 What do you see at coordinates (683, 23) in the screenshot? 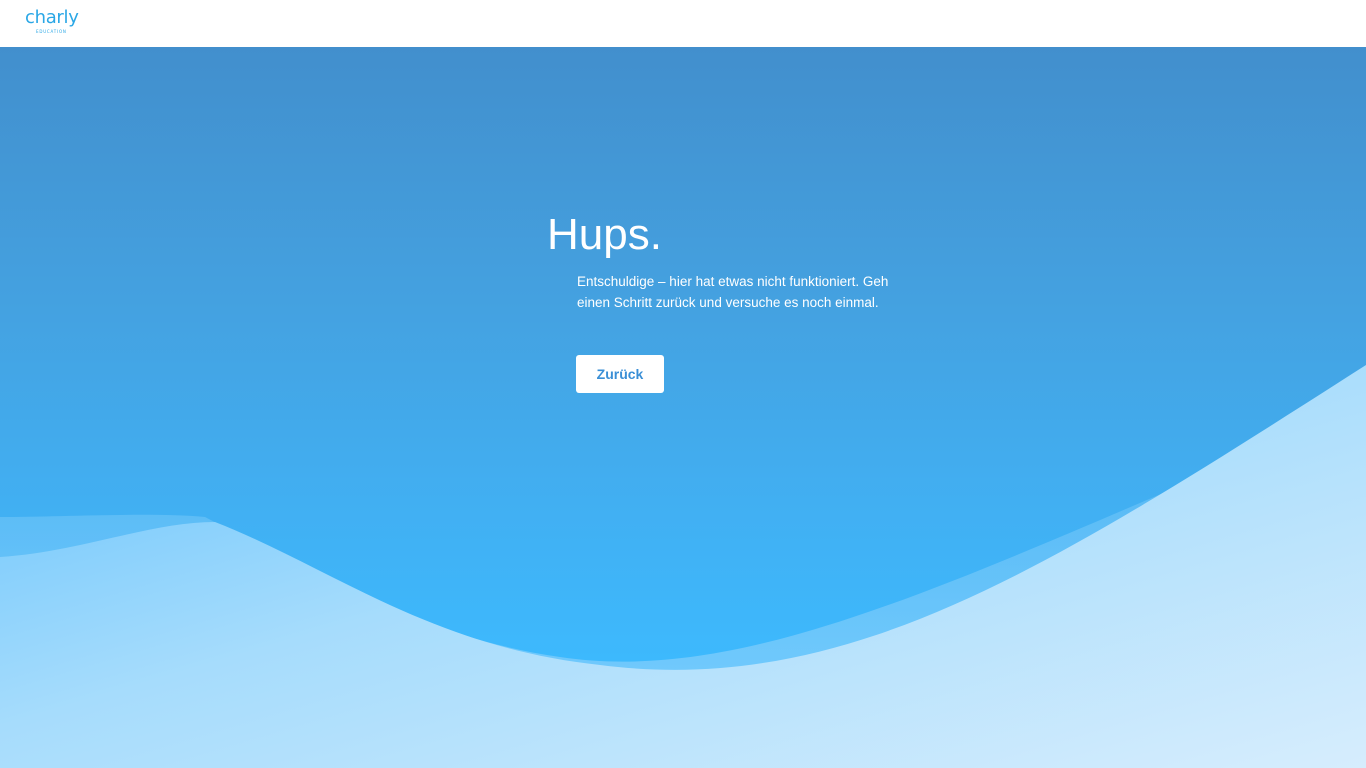
I see `top-navigation-bar: charly EDUCATION` at bounding box center [683, 23].